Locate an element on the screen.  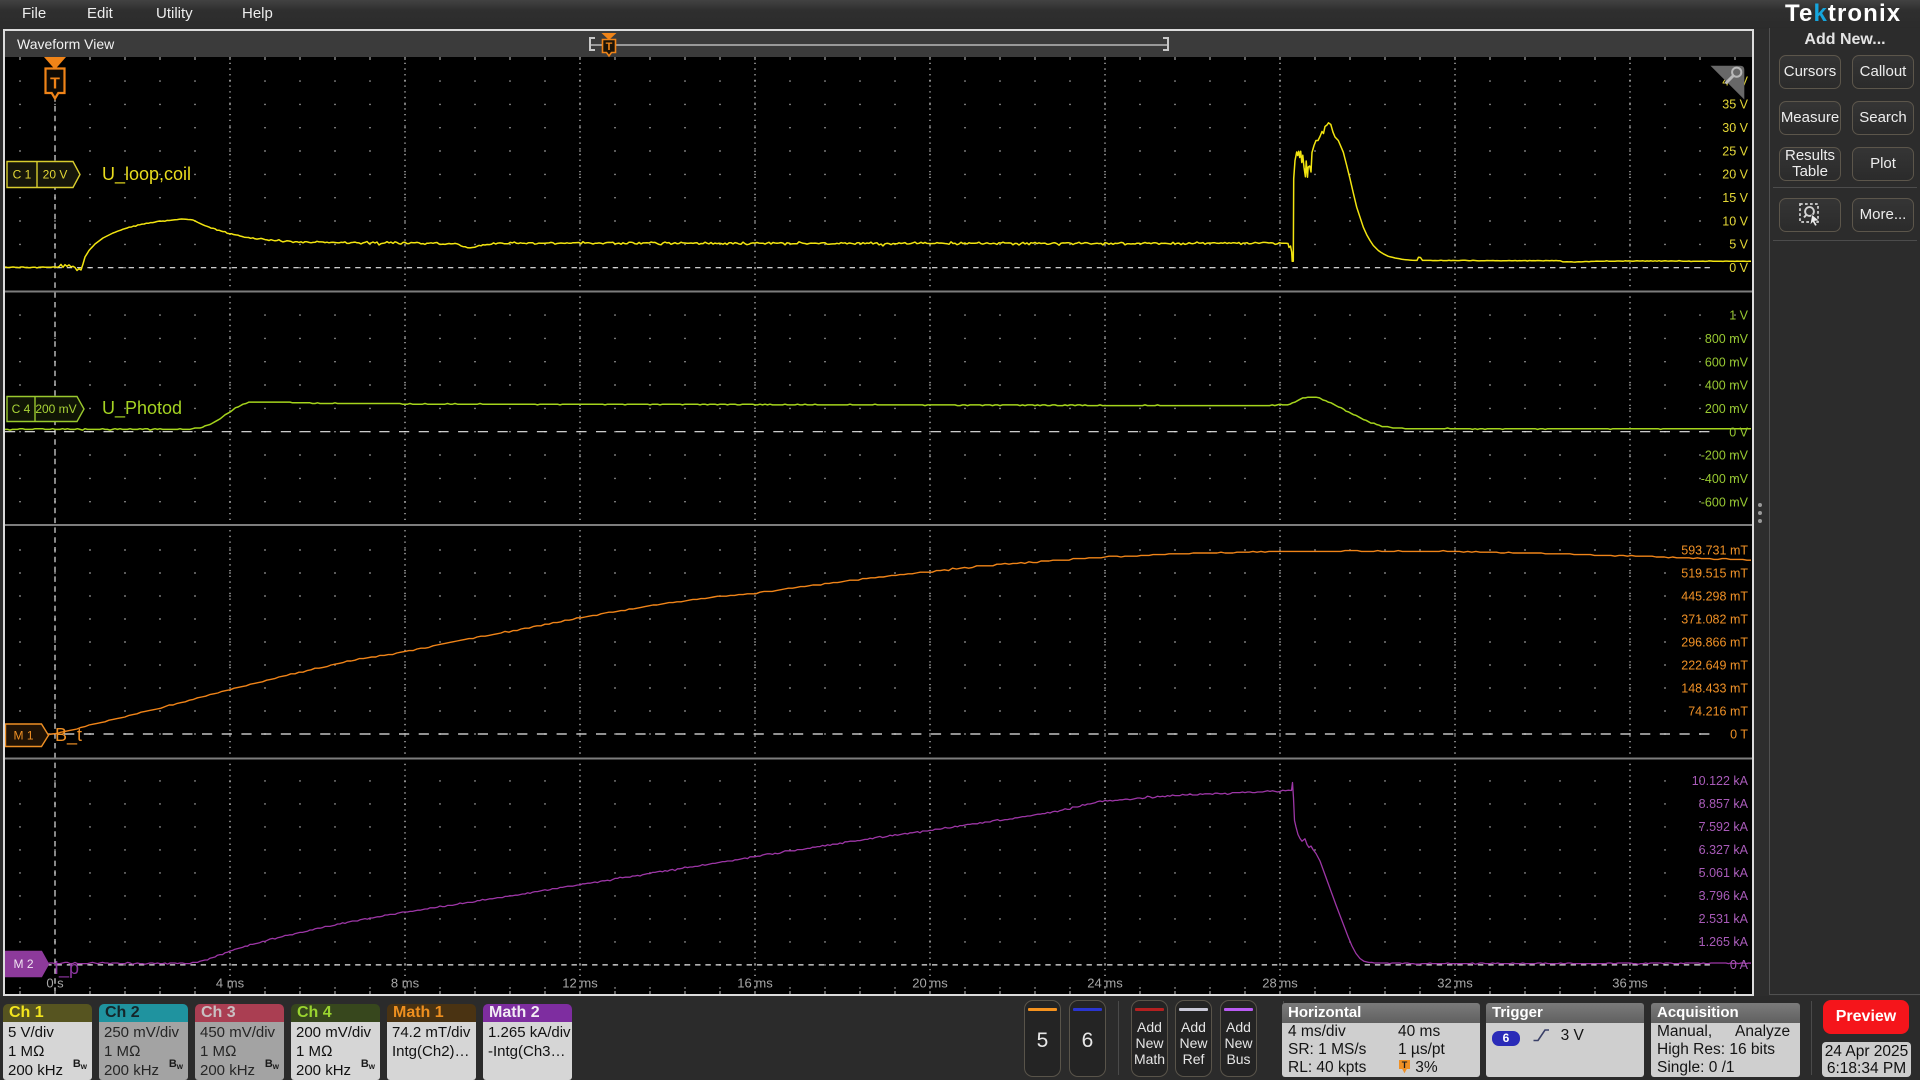
svg-text: 2.531 kA is located at coordinates (1724, 919).